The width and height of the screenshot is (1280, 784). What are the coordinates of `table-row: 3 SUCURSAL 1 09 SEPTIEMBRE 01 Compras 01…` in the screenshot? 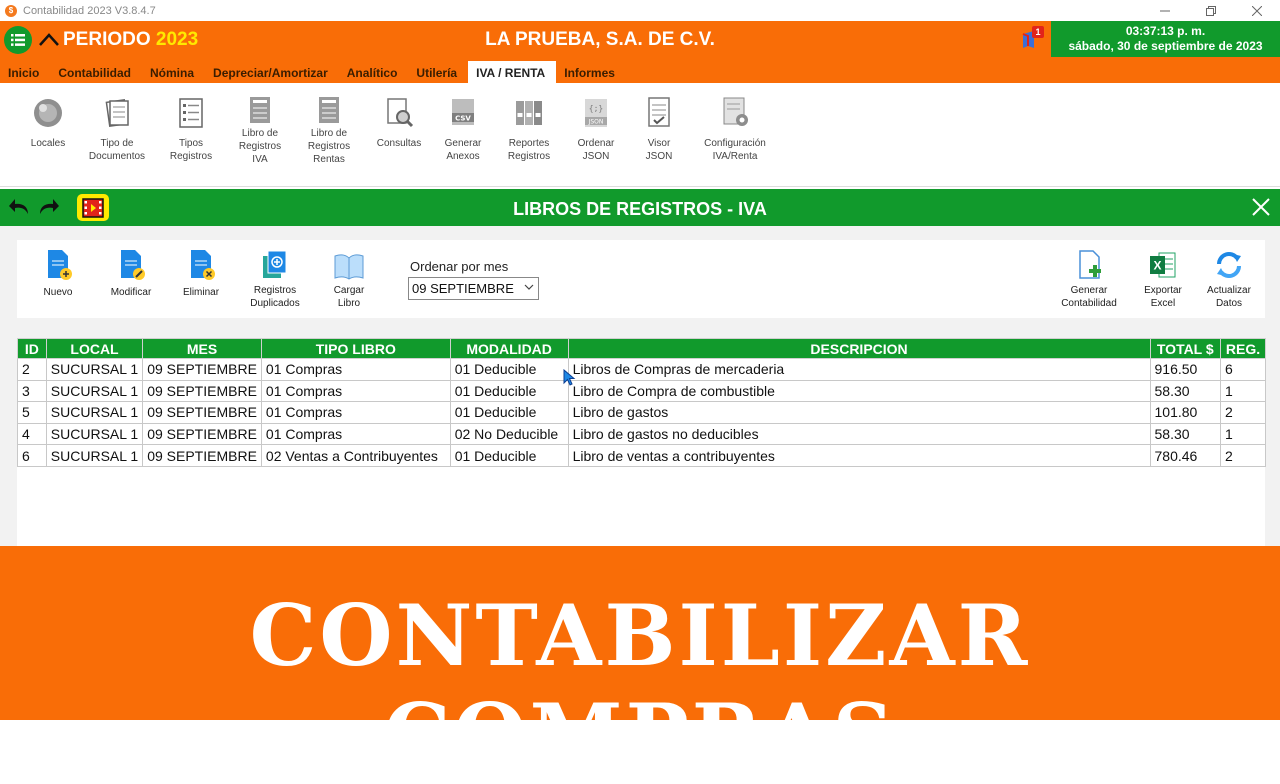 It's located at (641, 391).